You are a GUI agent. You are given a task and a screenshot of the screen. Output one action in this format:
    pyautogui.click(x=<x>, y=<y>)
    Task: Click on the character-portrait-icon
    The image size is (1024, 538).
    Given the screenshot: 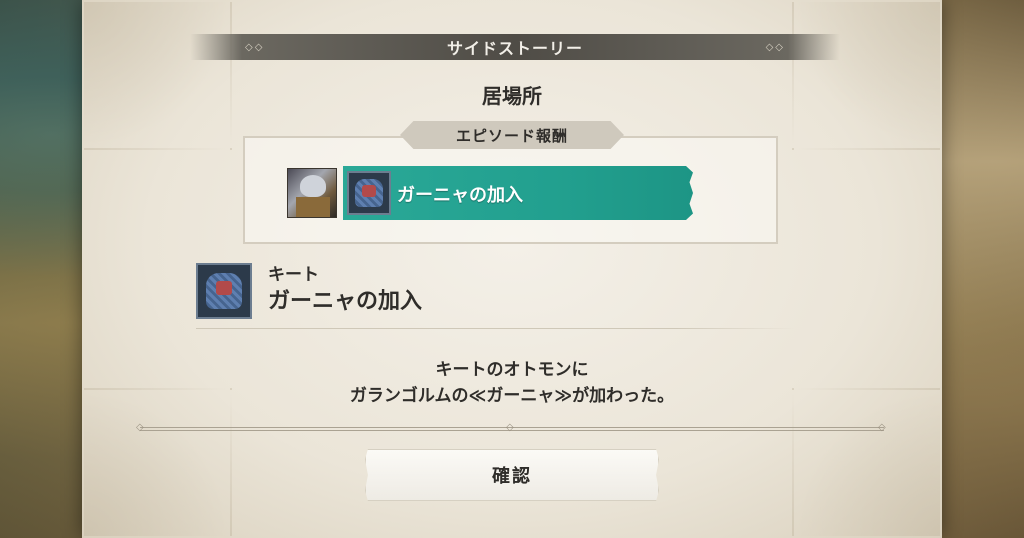 What is the action you would take?
    pyautogui.click(x=312, y=193)
    